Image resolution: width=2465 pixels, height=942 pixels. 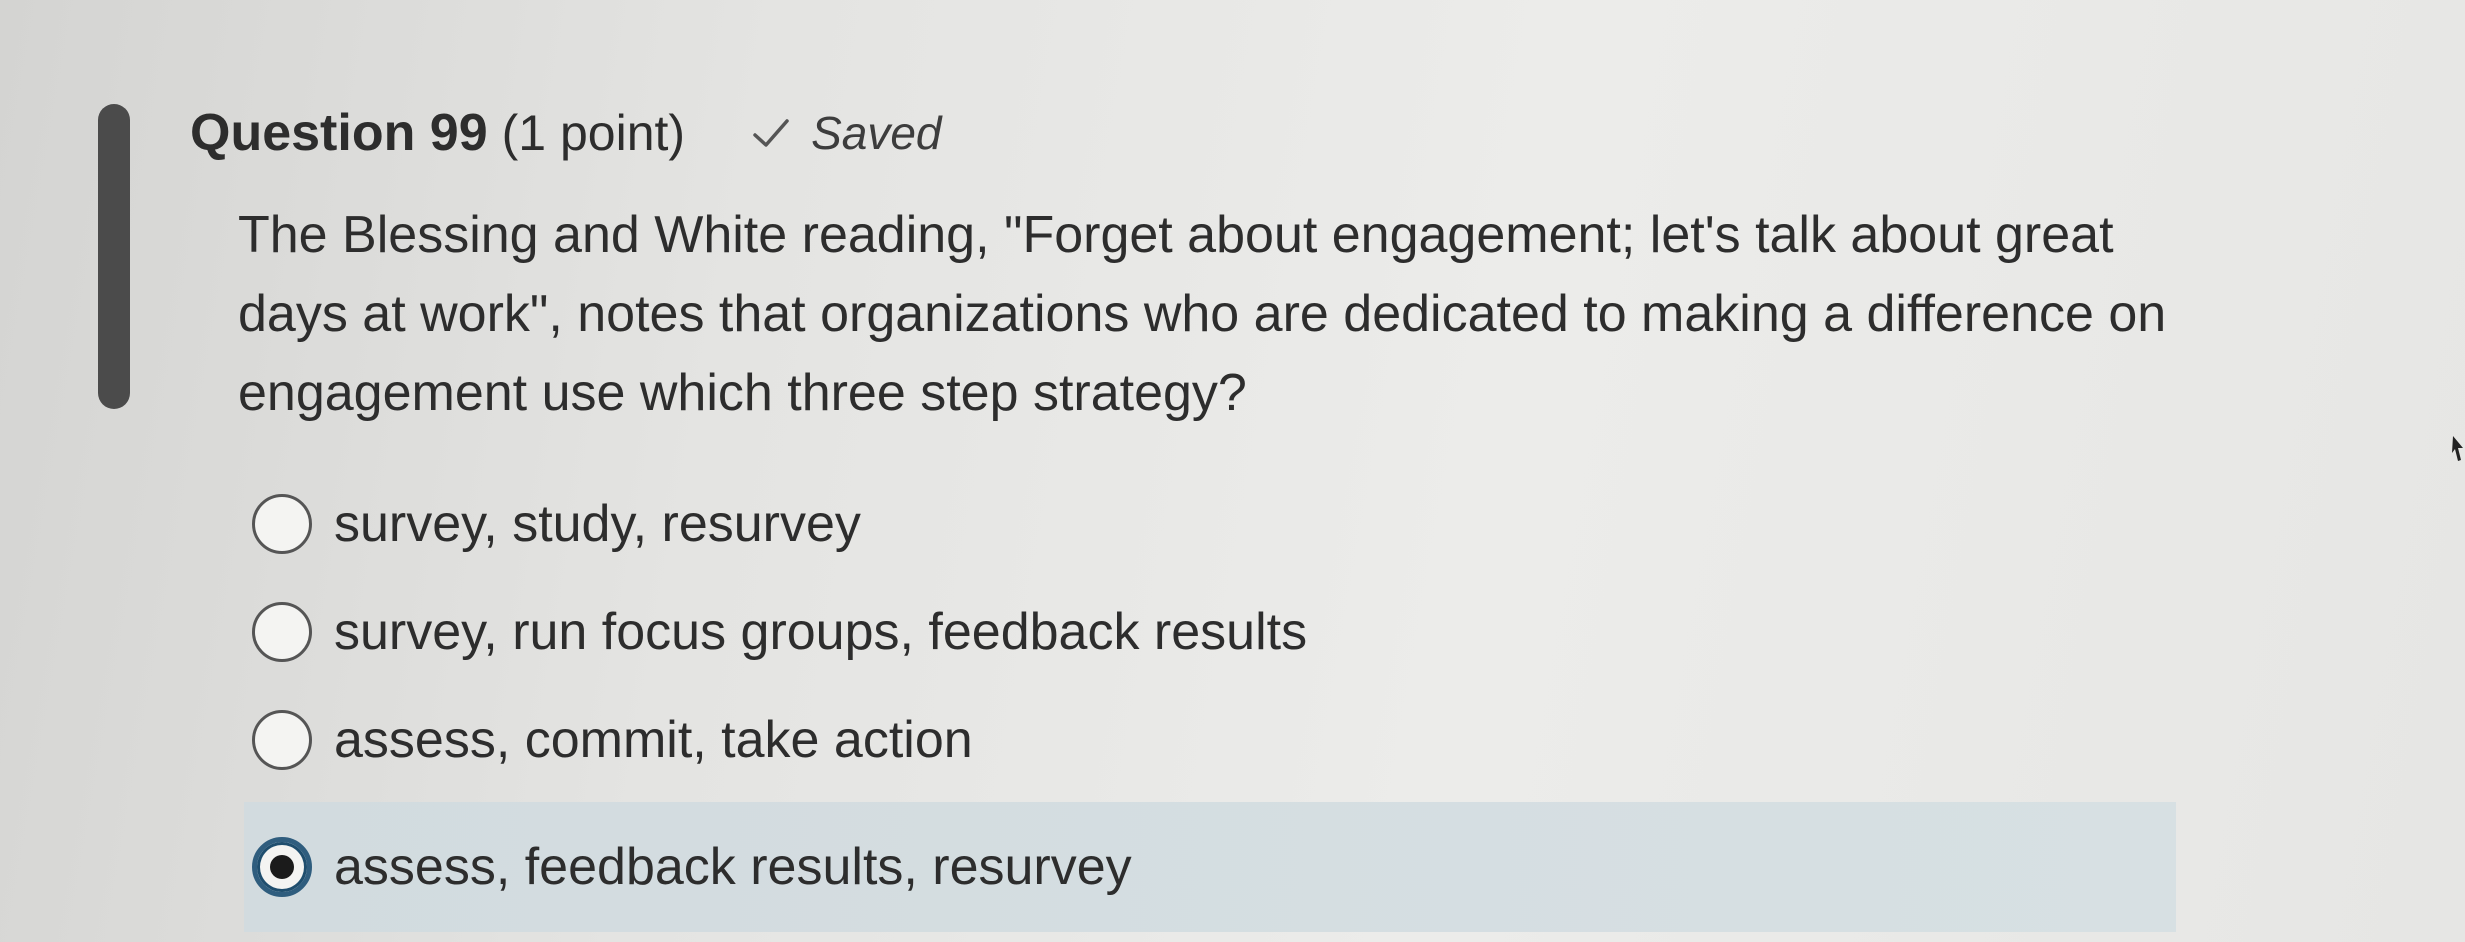 What do you see at coordinates (653, 740) in the screenshot?
I see `option-label: assess, commit, take action` at bounding box center [653, 740].